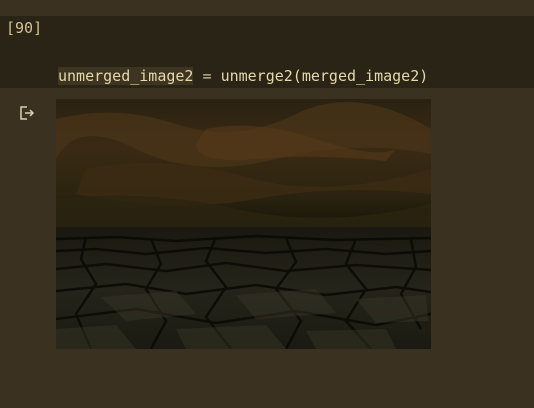  I want to click on output-redirect-icon, so click(27, 113).